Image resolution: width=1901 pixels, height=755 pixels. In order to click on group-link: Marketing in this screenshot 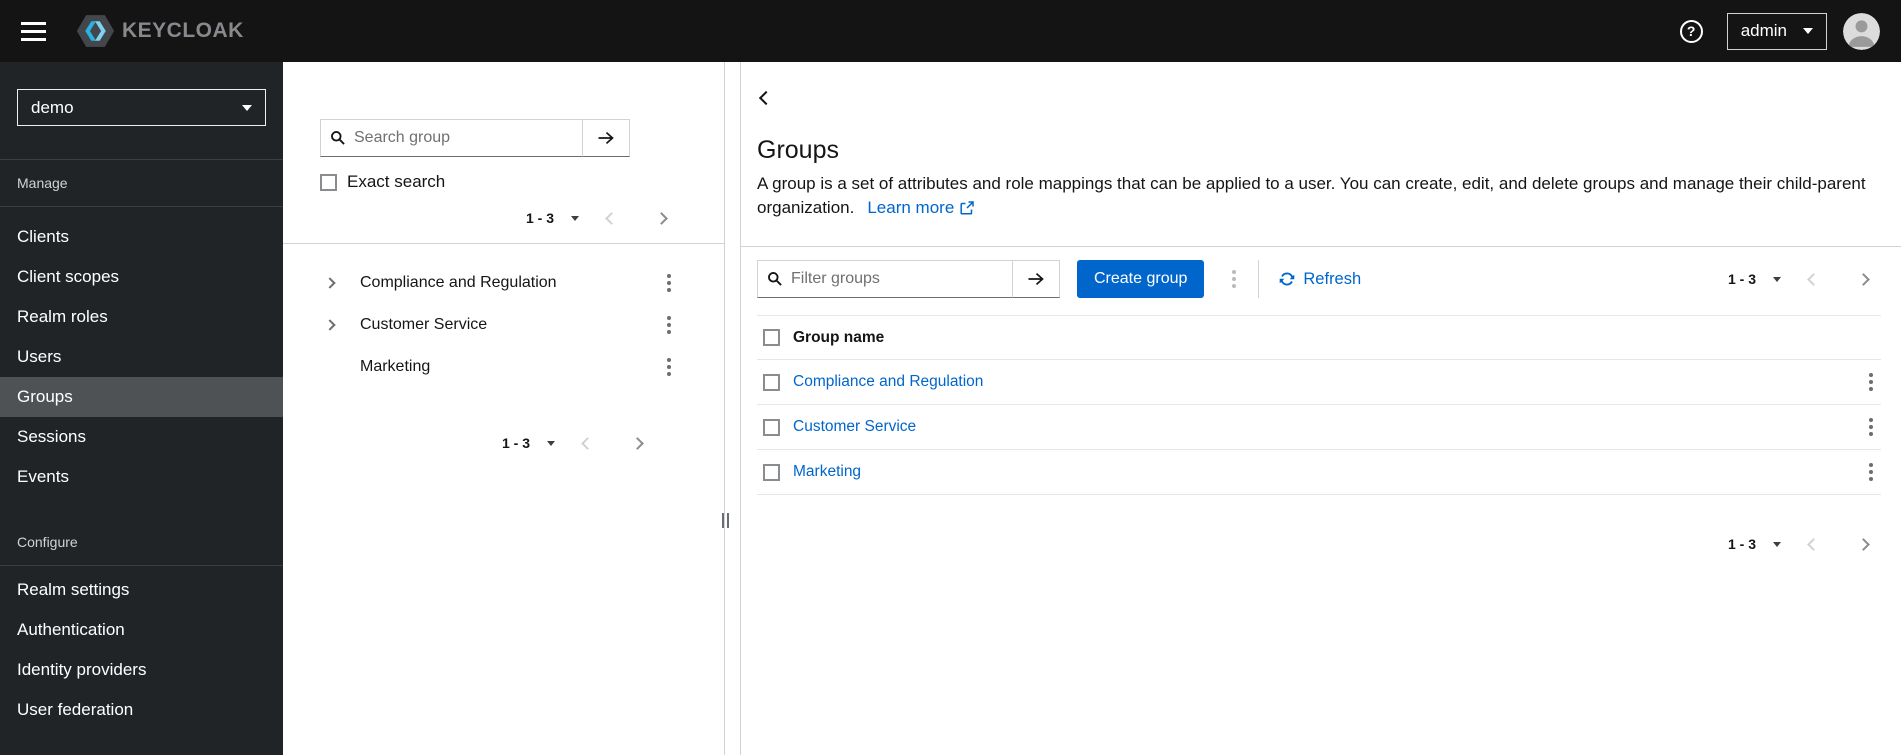, I will do `click(827, 471)`.